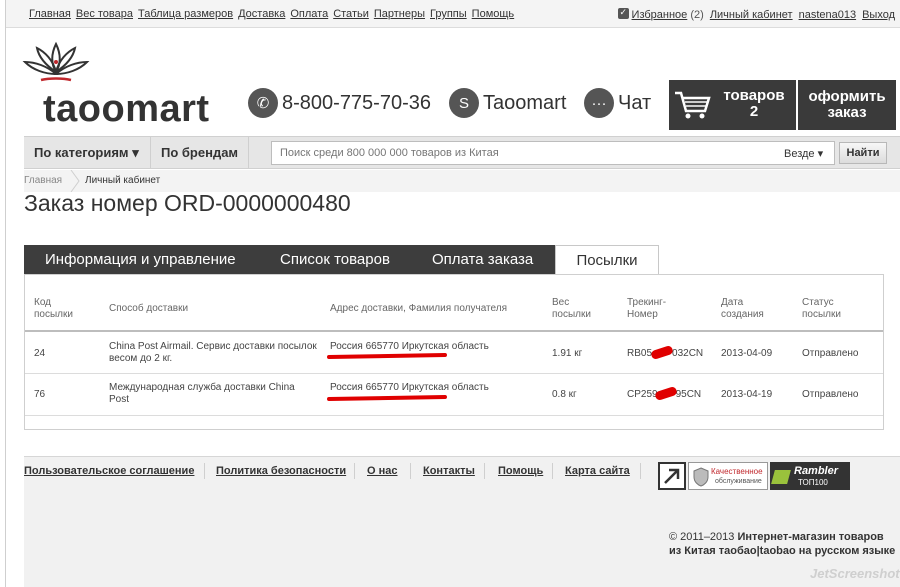  What do you see at coordinates (40, 353) in the screenshot?
I see `row1-code: 24` at bounding box center [40, 353].